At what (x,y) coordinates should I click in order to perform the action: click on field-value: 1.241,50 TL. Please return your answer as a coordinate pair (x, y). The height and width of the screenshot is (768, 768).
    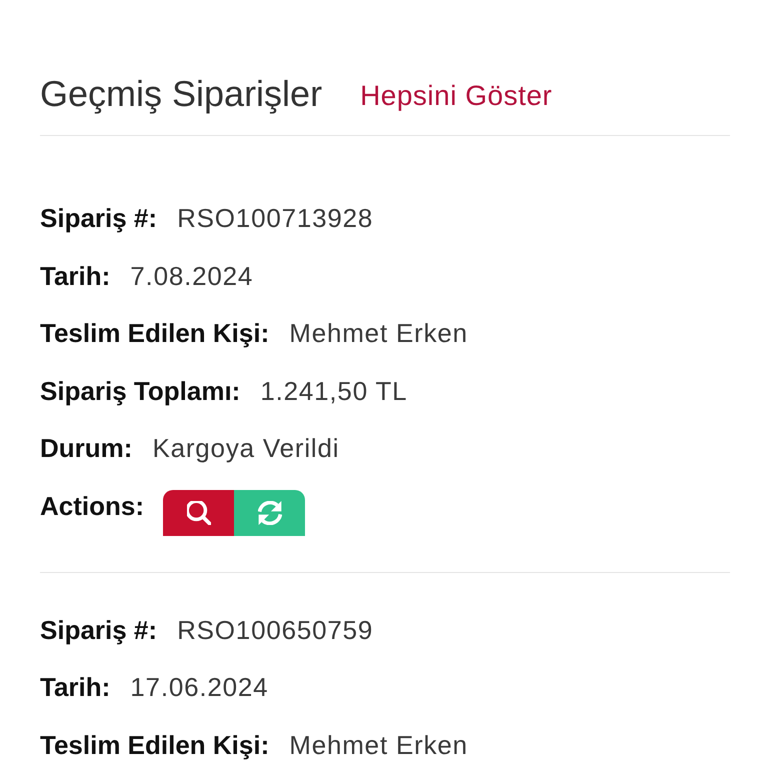
    Looking at the image, I should click on (334, 391).